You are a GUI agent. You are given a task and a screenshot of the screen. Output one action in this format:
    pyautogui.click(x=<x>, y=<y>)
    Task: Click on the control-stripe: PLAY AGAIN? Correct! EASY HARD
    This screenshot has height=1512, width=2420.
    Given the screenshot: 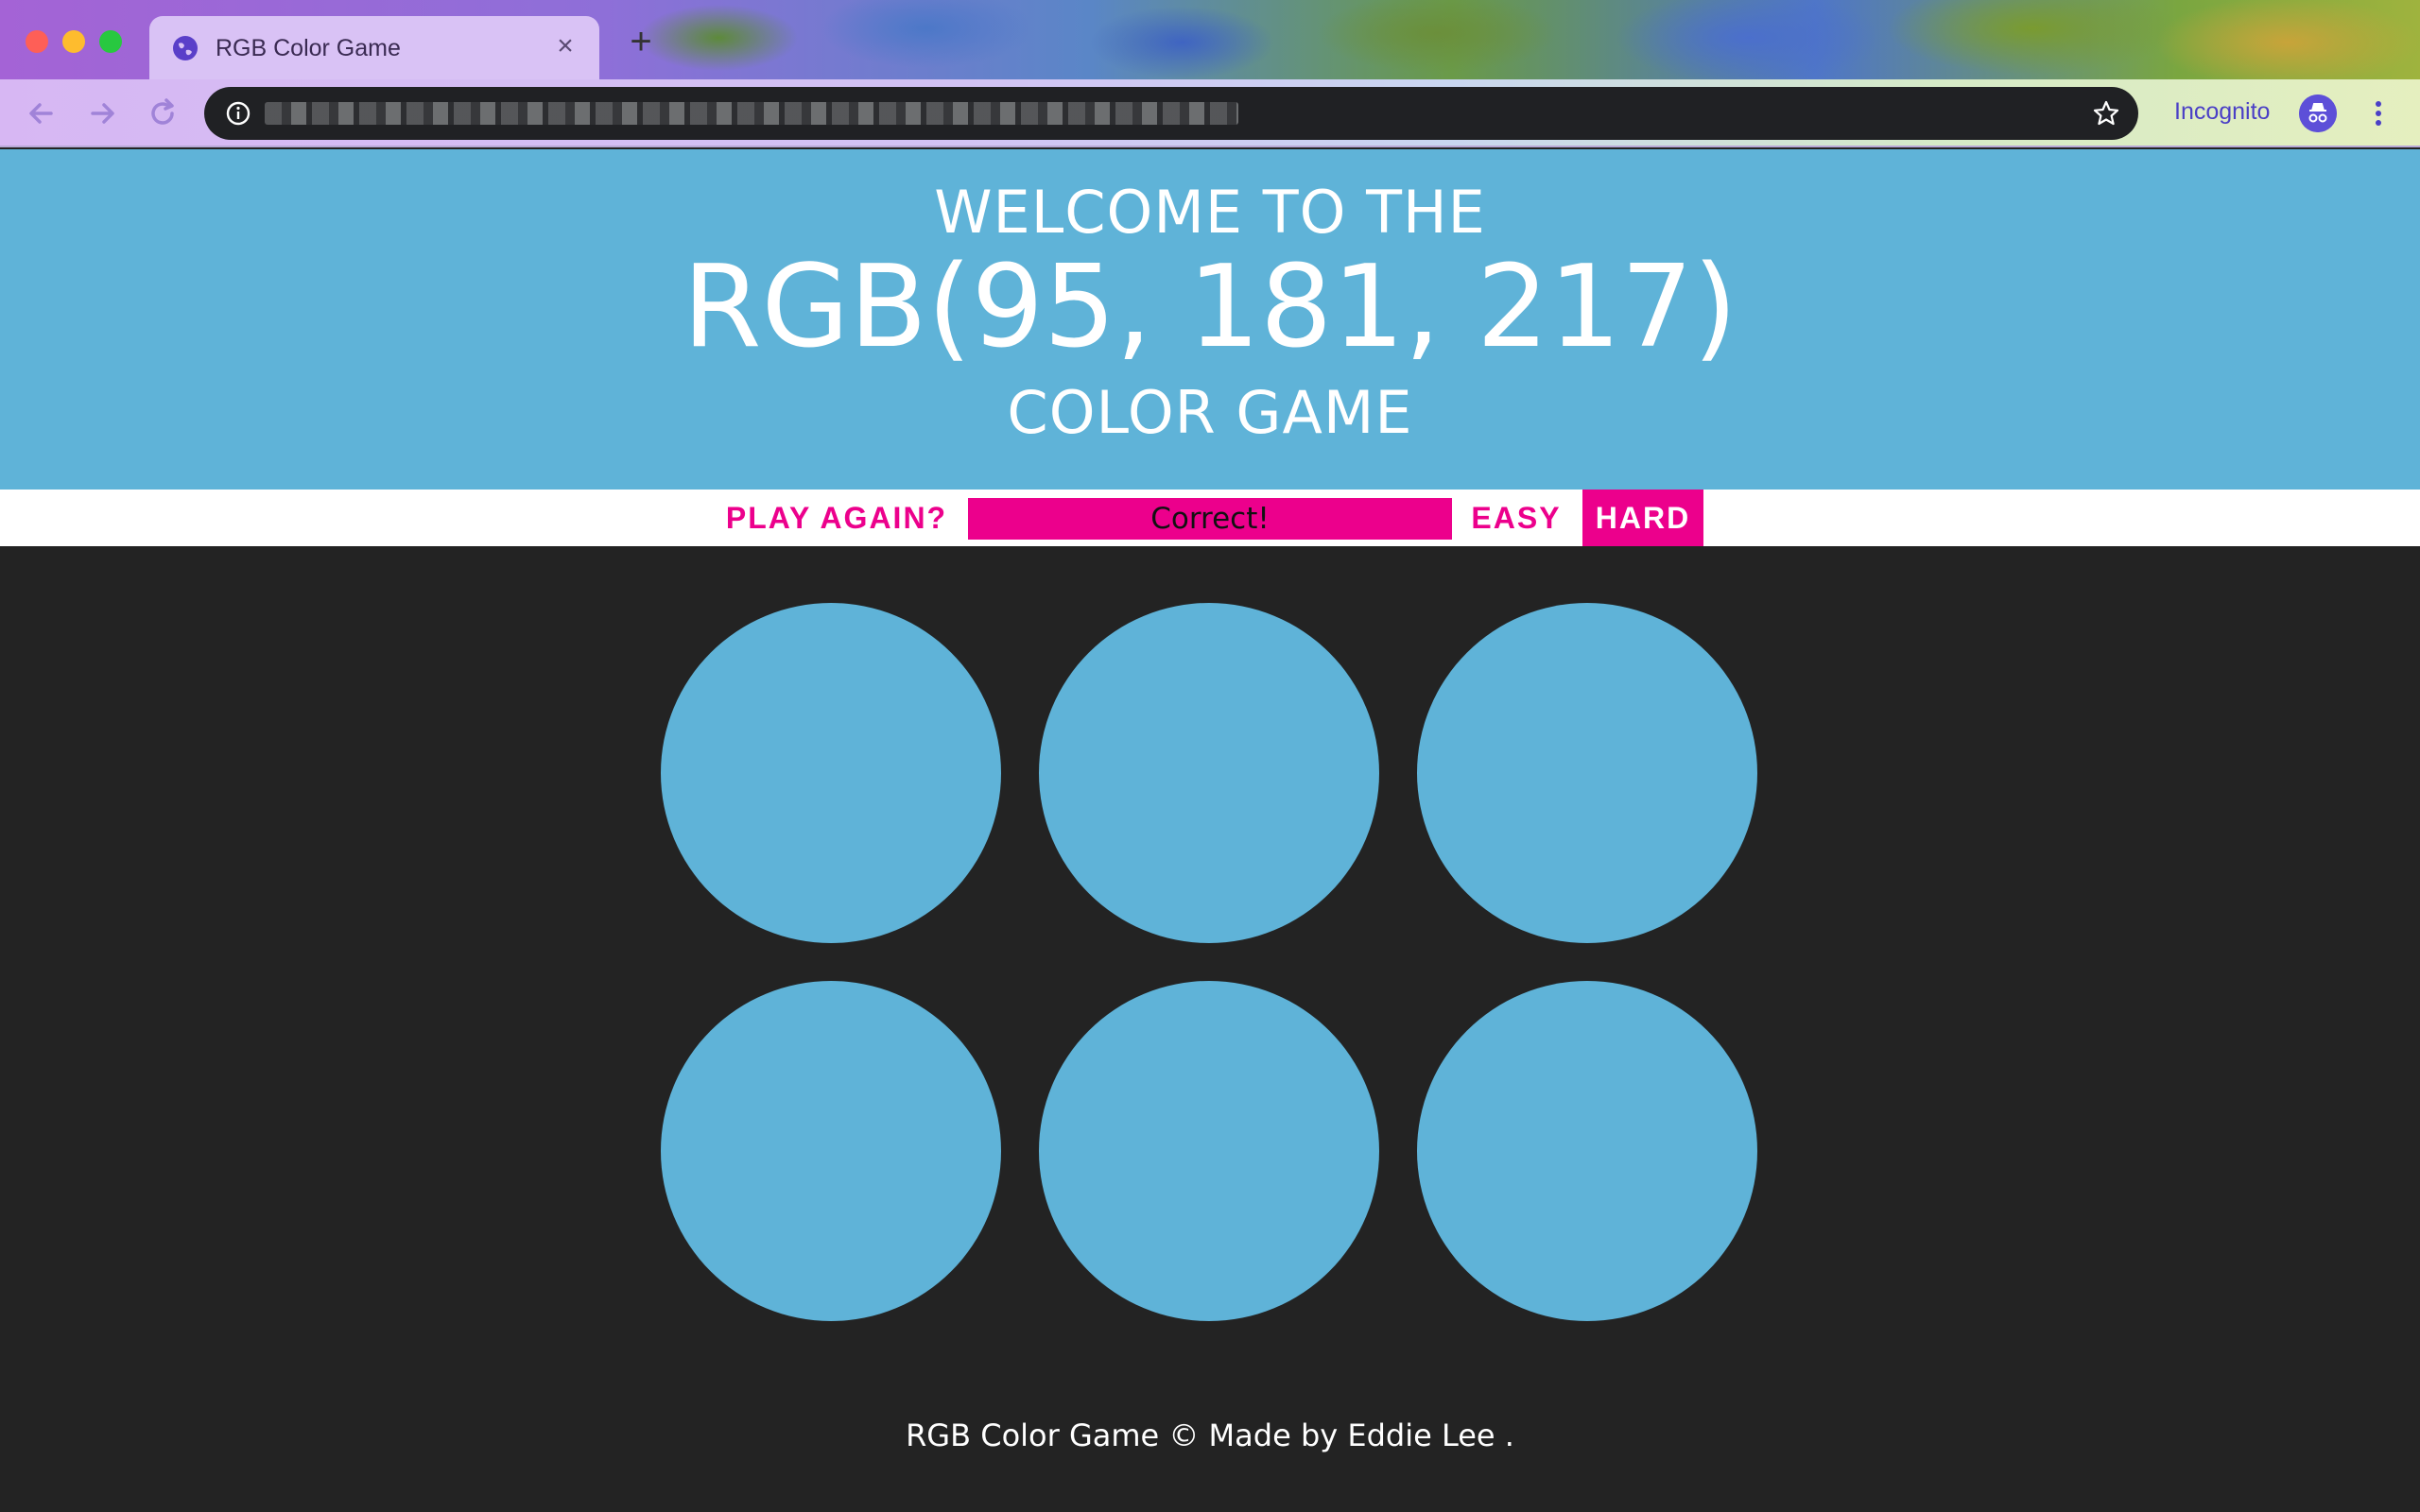 What is the action you would take?
    pyautogui.click(x=1210, y=518)
    